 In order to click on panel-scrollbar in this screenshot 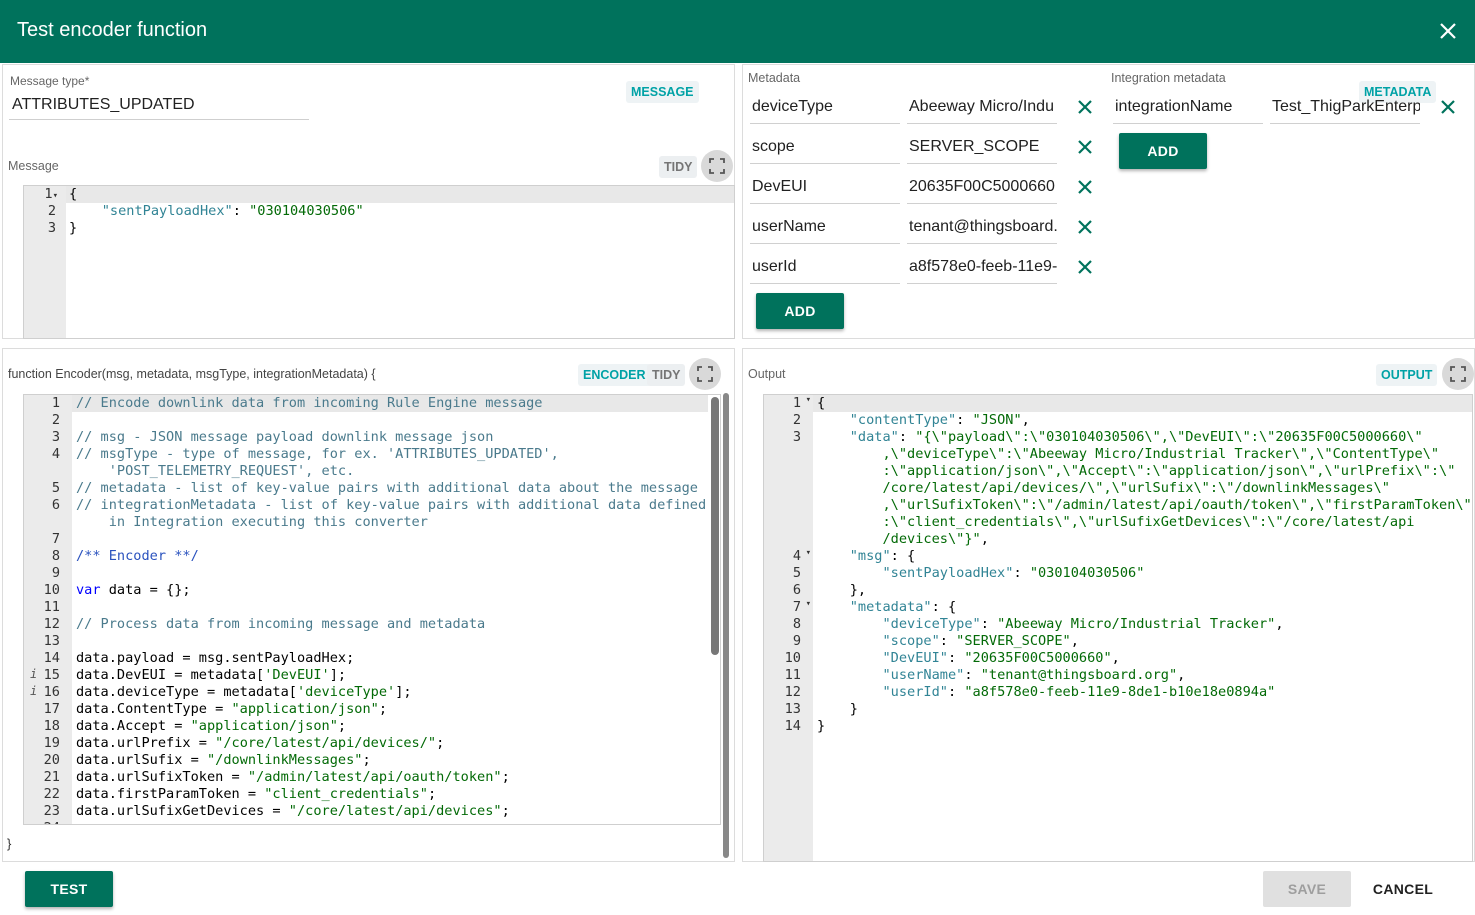, I will do `click(726, 625)`.